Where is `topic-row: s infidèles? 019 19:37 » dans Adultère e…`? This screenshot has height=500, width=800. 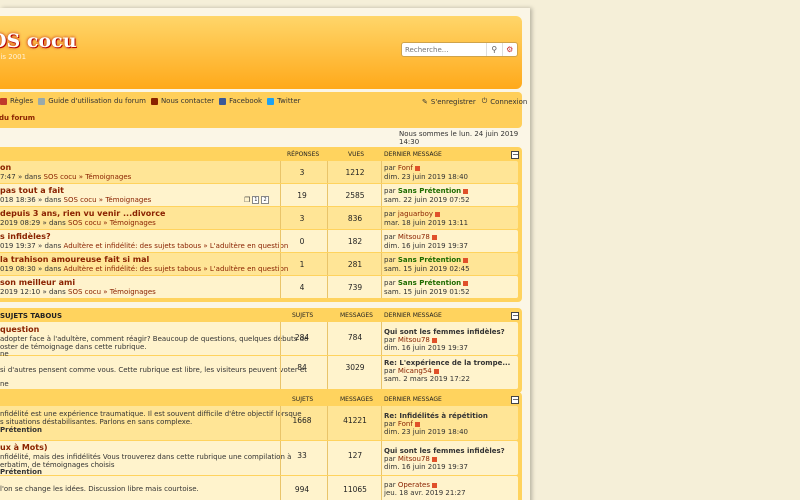 topic-row: s infidèles? 019 19:37 » dans Adultère e… is located at coordinates (259, 241).